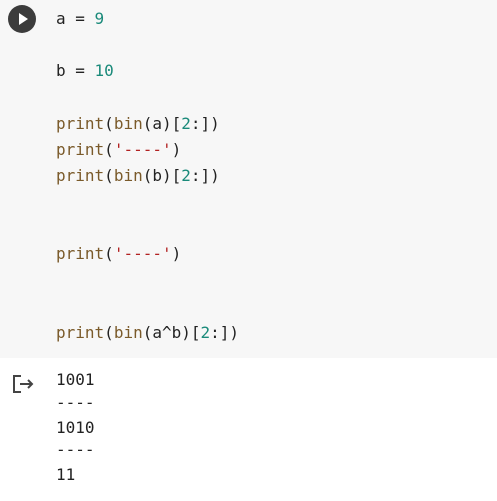 Image resolution: width=497 pixels, height=501 pixels. I want to click on code-token: (a)[, so click(162, 123).